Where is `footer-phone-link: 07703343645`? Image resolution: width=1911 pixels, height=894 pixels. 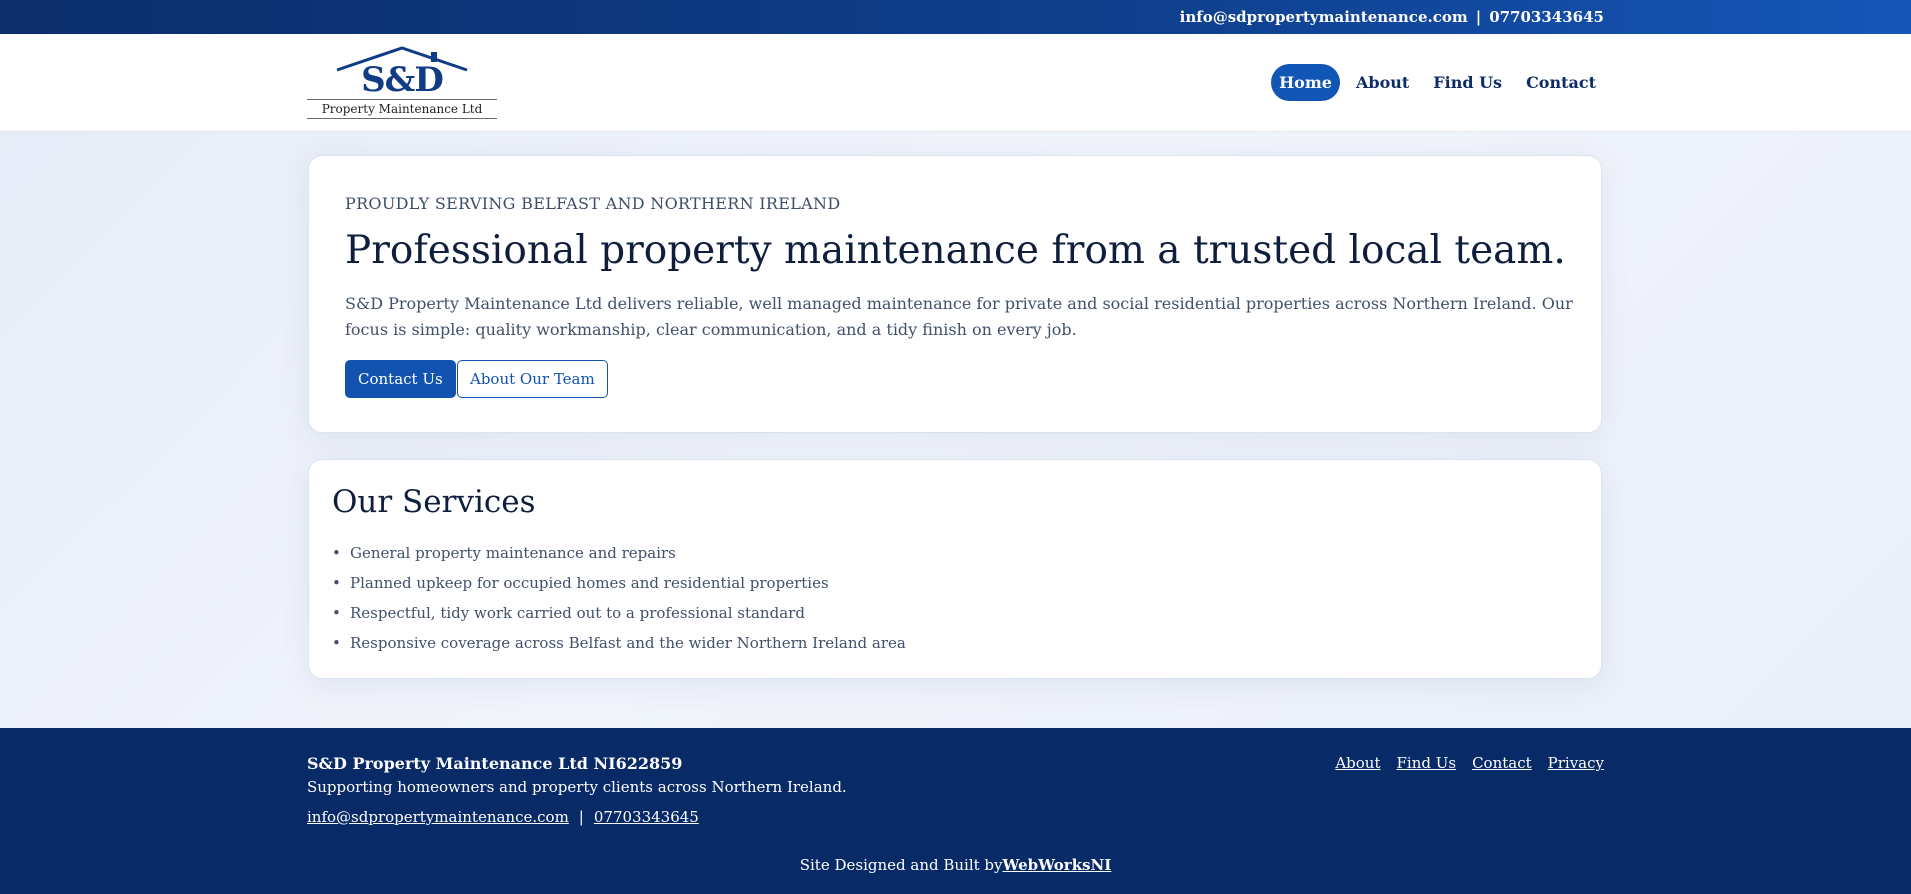
footer-phone-link: 07703343645 is located at coordinates (646, 817).